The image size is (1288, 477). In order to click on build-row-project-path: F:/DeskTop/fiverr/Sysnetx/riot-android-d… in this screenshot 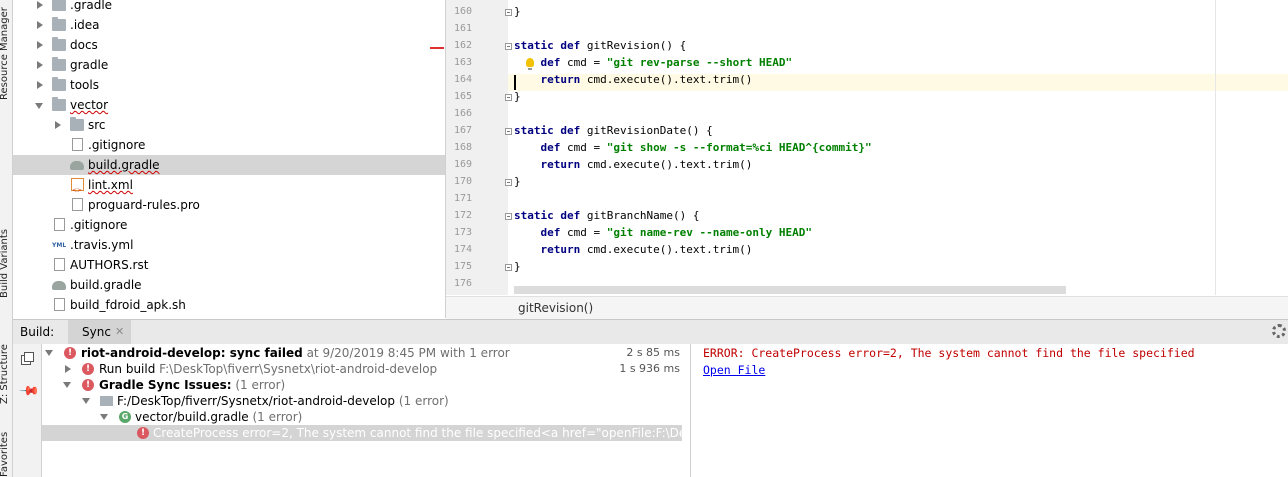, I will do `click(362, 401)`.